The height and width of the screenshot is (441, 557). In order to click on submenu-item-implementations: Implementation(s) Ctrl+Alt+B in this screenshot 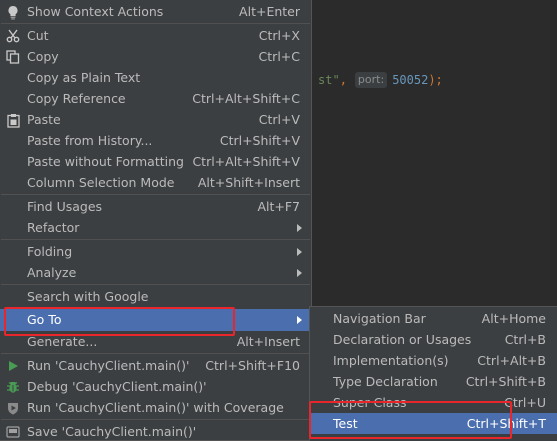, I will do `click(433, 360)`.